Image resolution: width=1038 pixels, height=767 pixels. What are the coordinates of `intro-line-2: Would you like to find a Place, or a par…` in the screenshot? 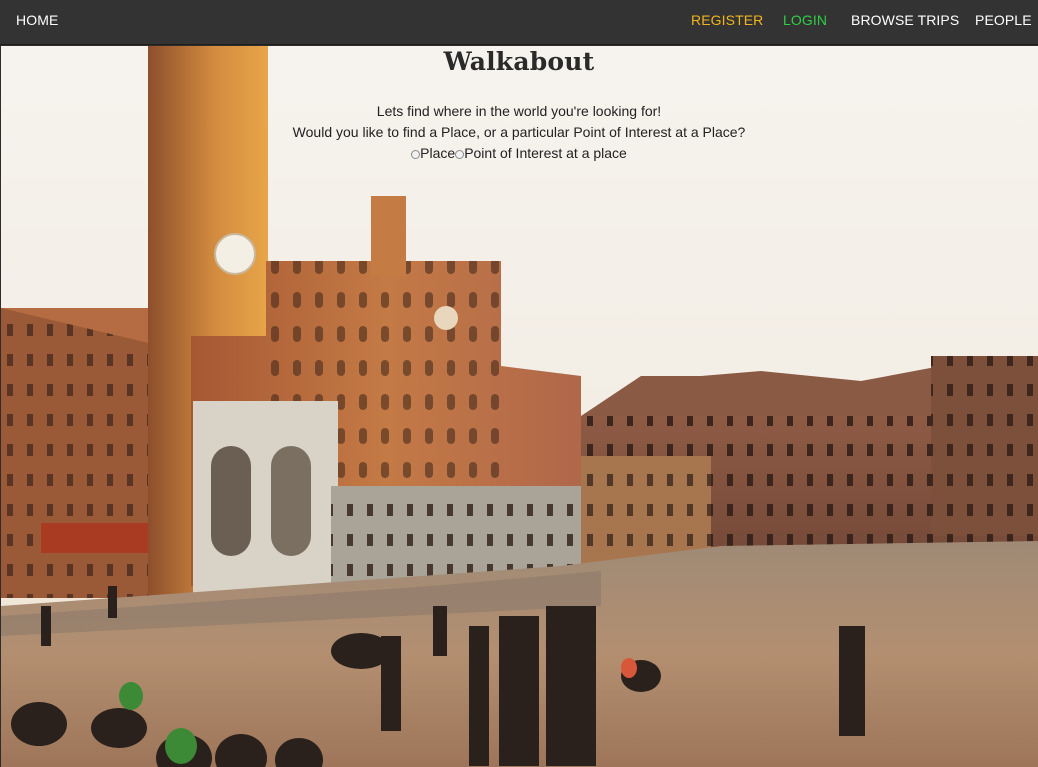 It's located at (519, 132).